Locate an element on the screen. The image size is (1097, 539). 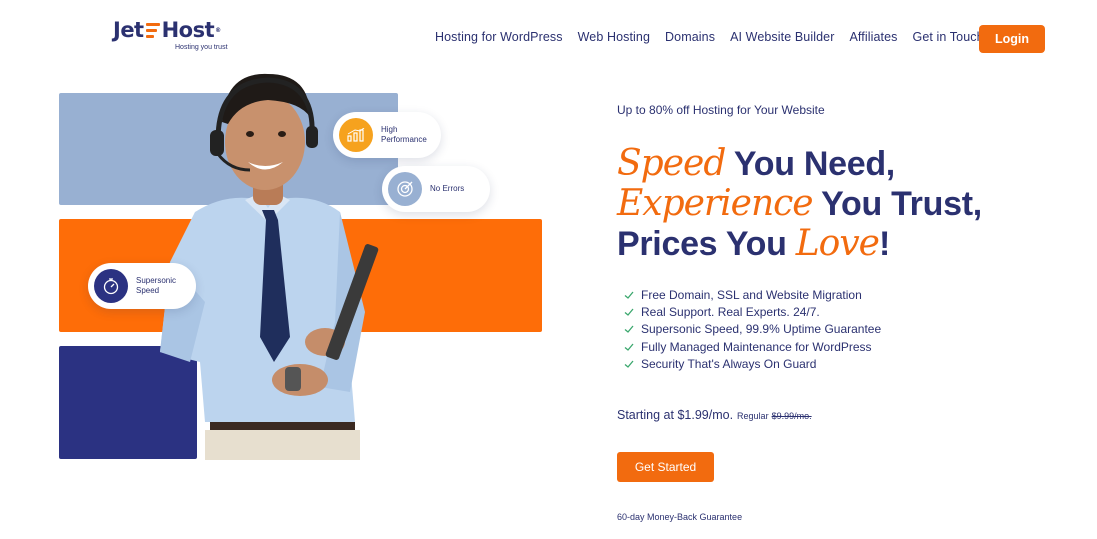
nav-get-in-touch: Get in Touch is located at coordinates (948, 37).